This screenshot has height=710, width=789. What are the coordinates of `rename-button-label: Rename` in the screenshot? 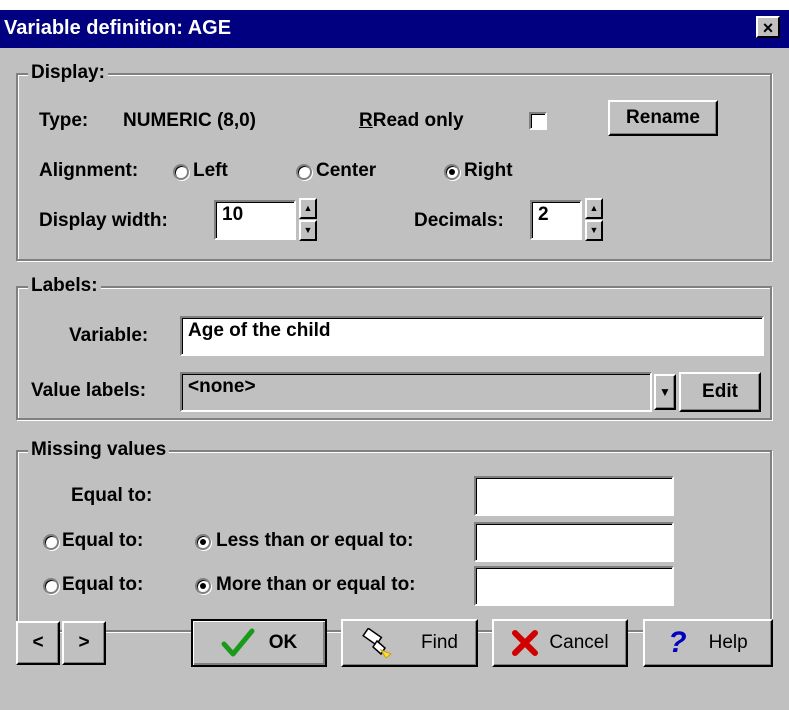 It's located at (663, 117).